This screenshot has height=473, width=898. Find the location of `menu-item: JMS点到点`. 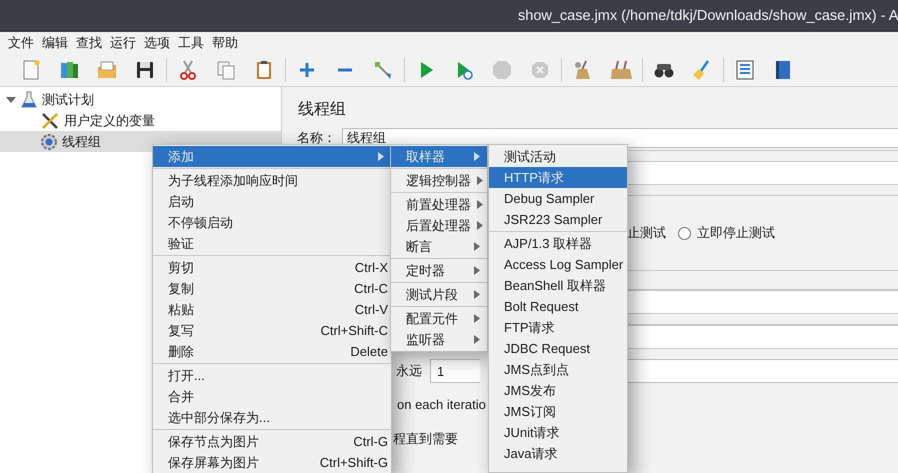

menu-item: JMS点到点 is located at coordinates (558, 369).